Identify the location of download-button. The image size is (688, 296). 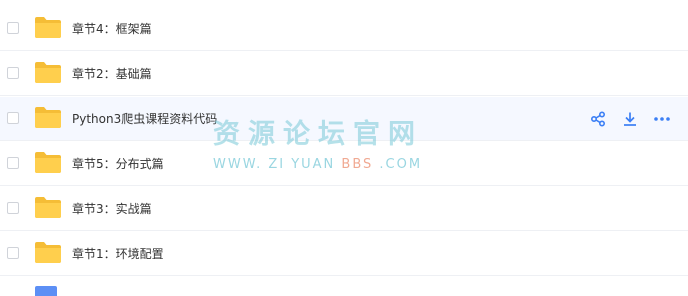
(630, 119).